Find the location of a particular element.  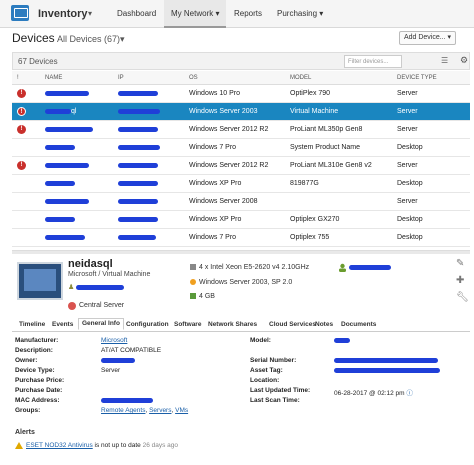

site-name: Central Server is located at coordinates (101, 305).